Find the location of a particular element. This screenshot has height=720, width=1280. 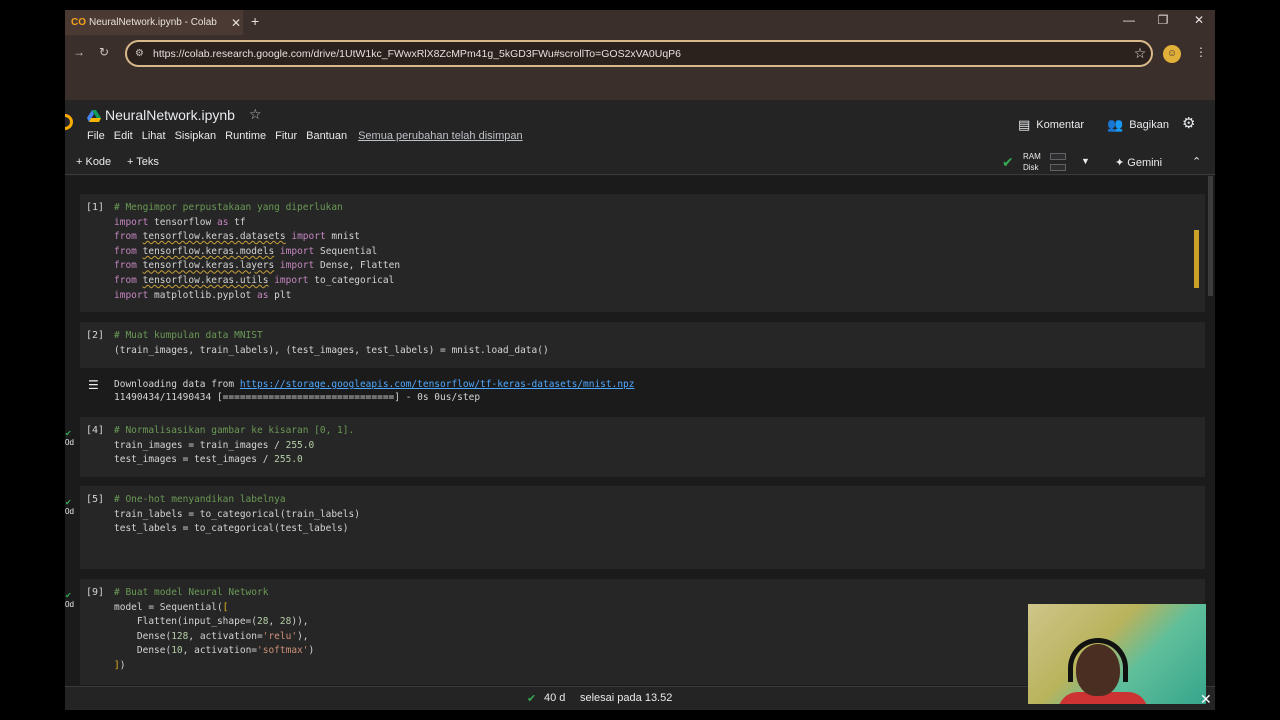

execution-finished: selesai pada 13.52 is located at coordinates (626, 698).